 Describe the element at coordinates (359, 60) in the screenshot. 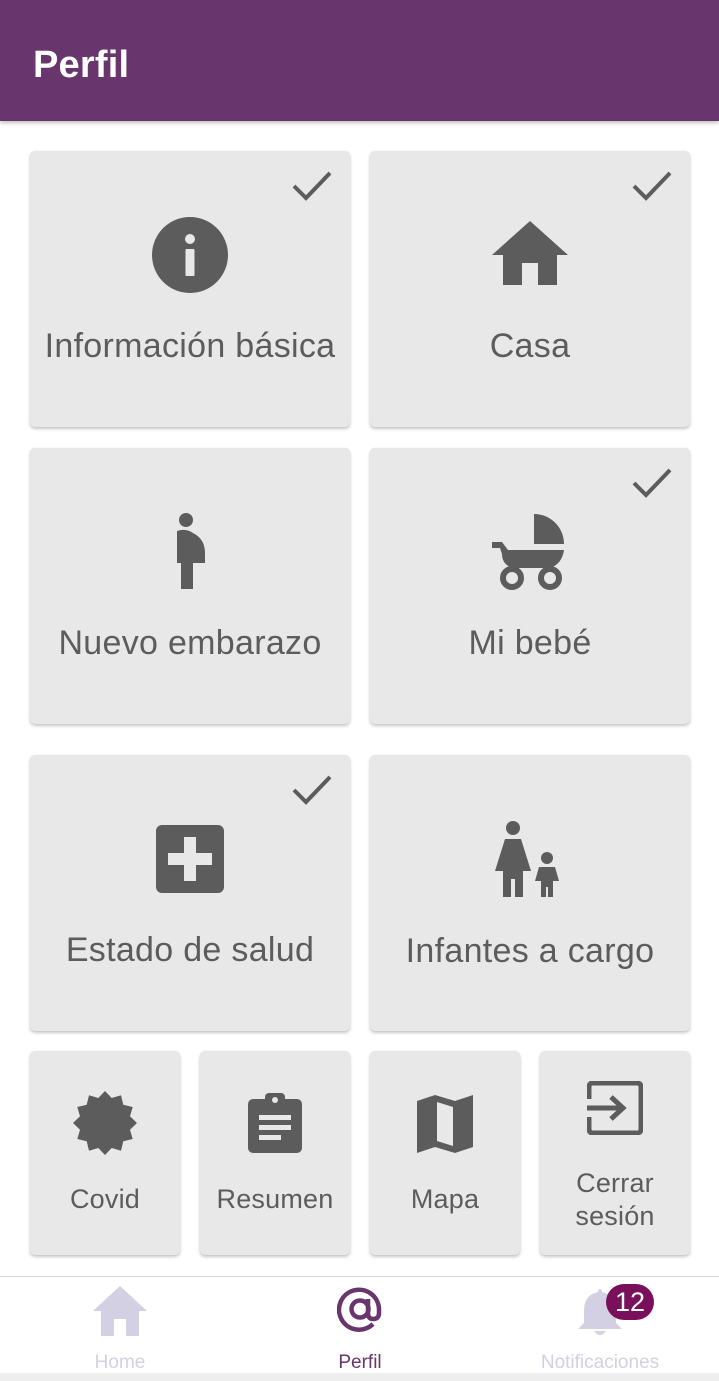

I see `app-bar: Perfil` at that location.